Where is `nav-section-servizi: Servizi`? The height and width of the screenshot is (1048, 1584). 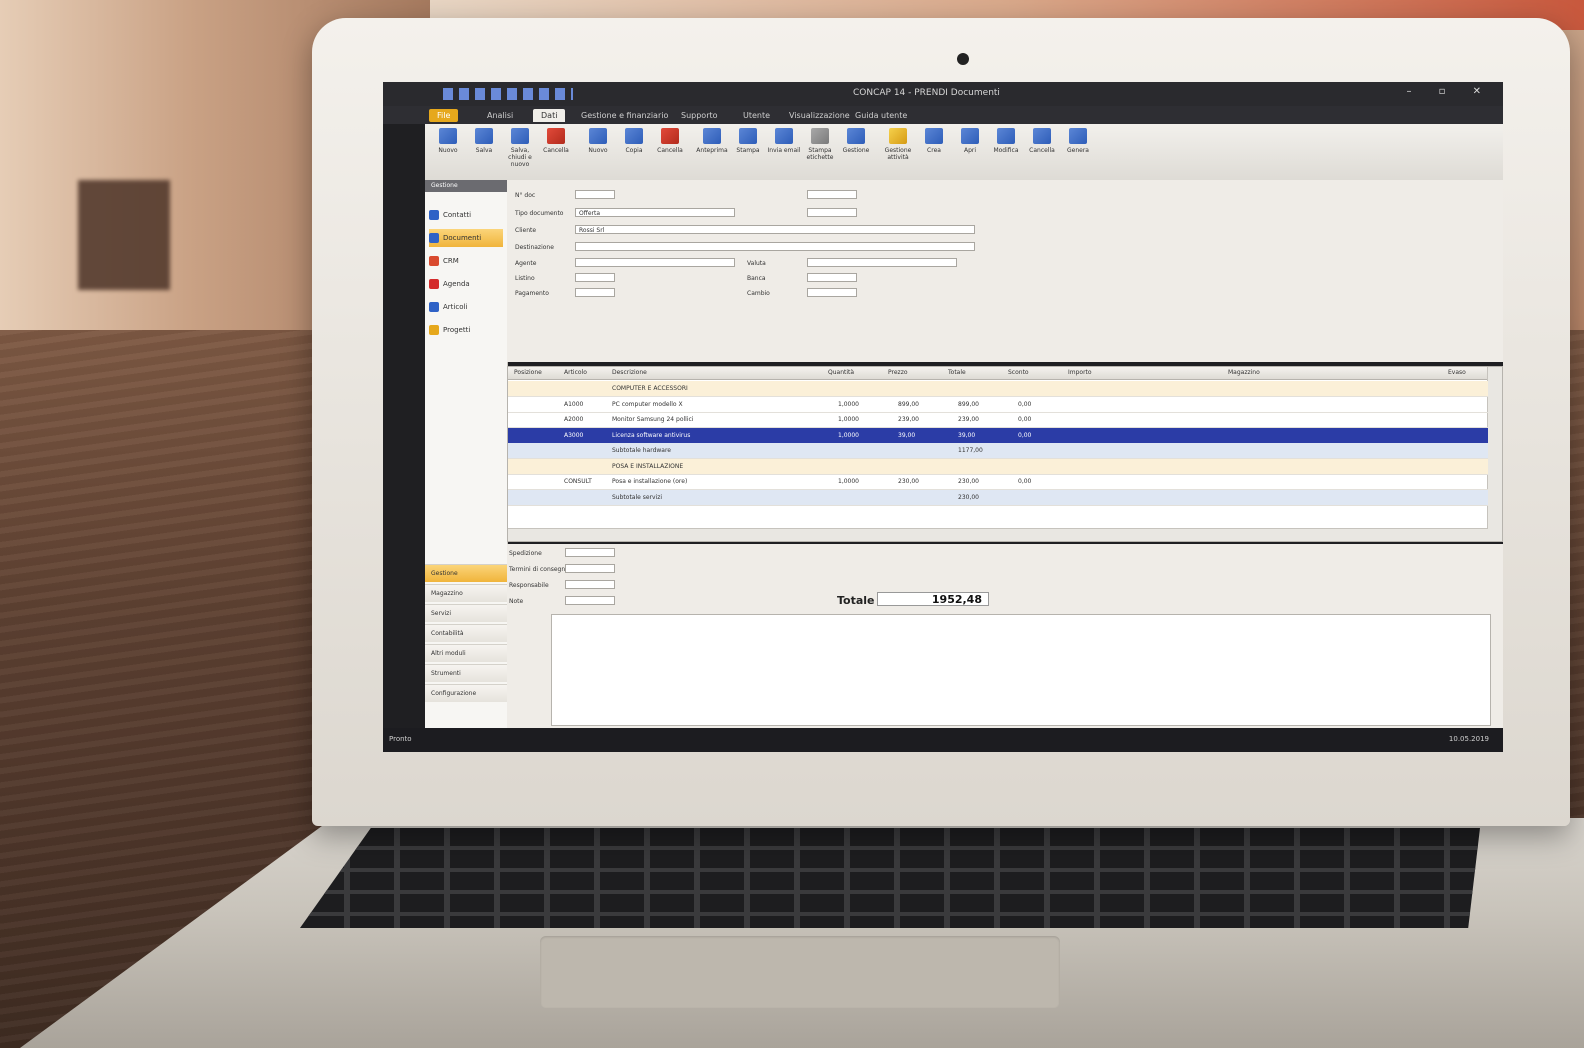 nav-section-servizi: Servizi is located at coordinates (466, 613).